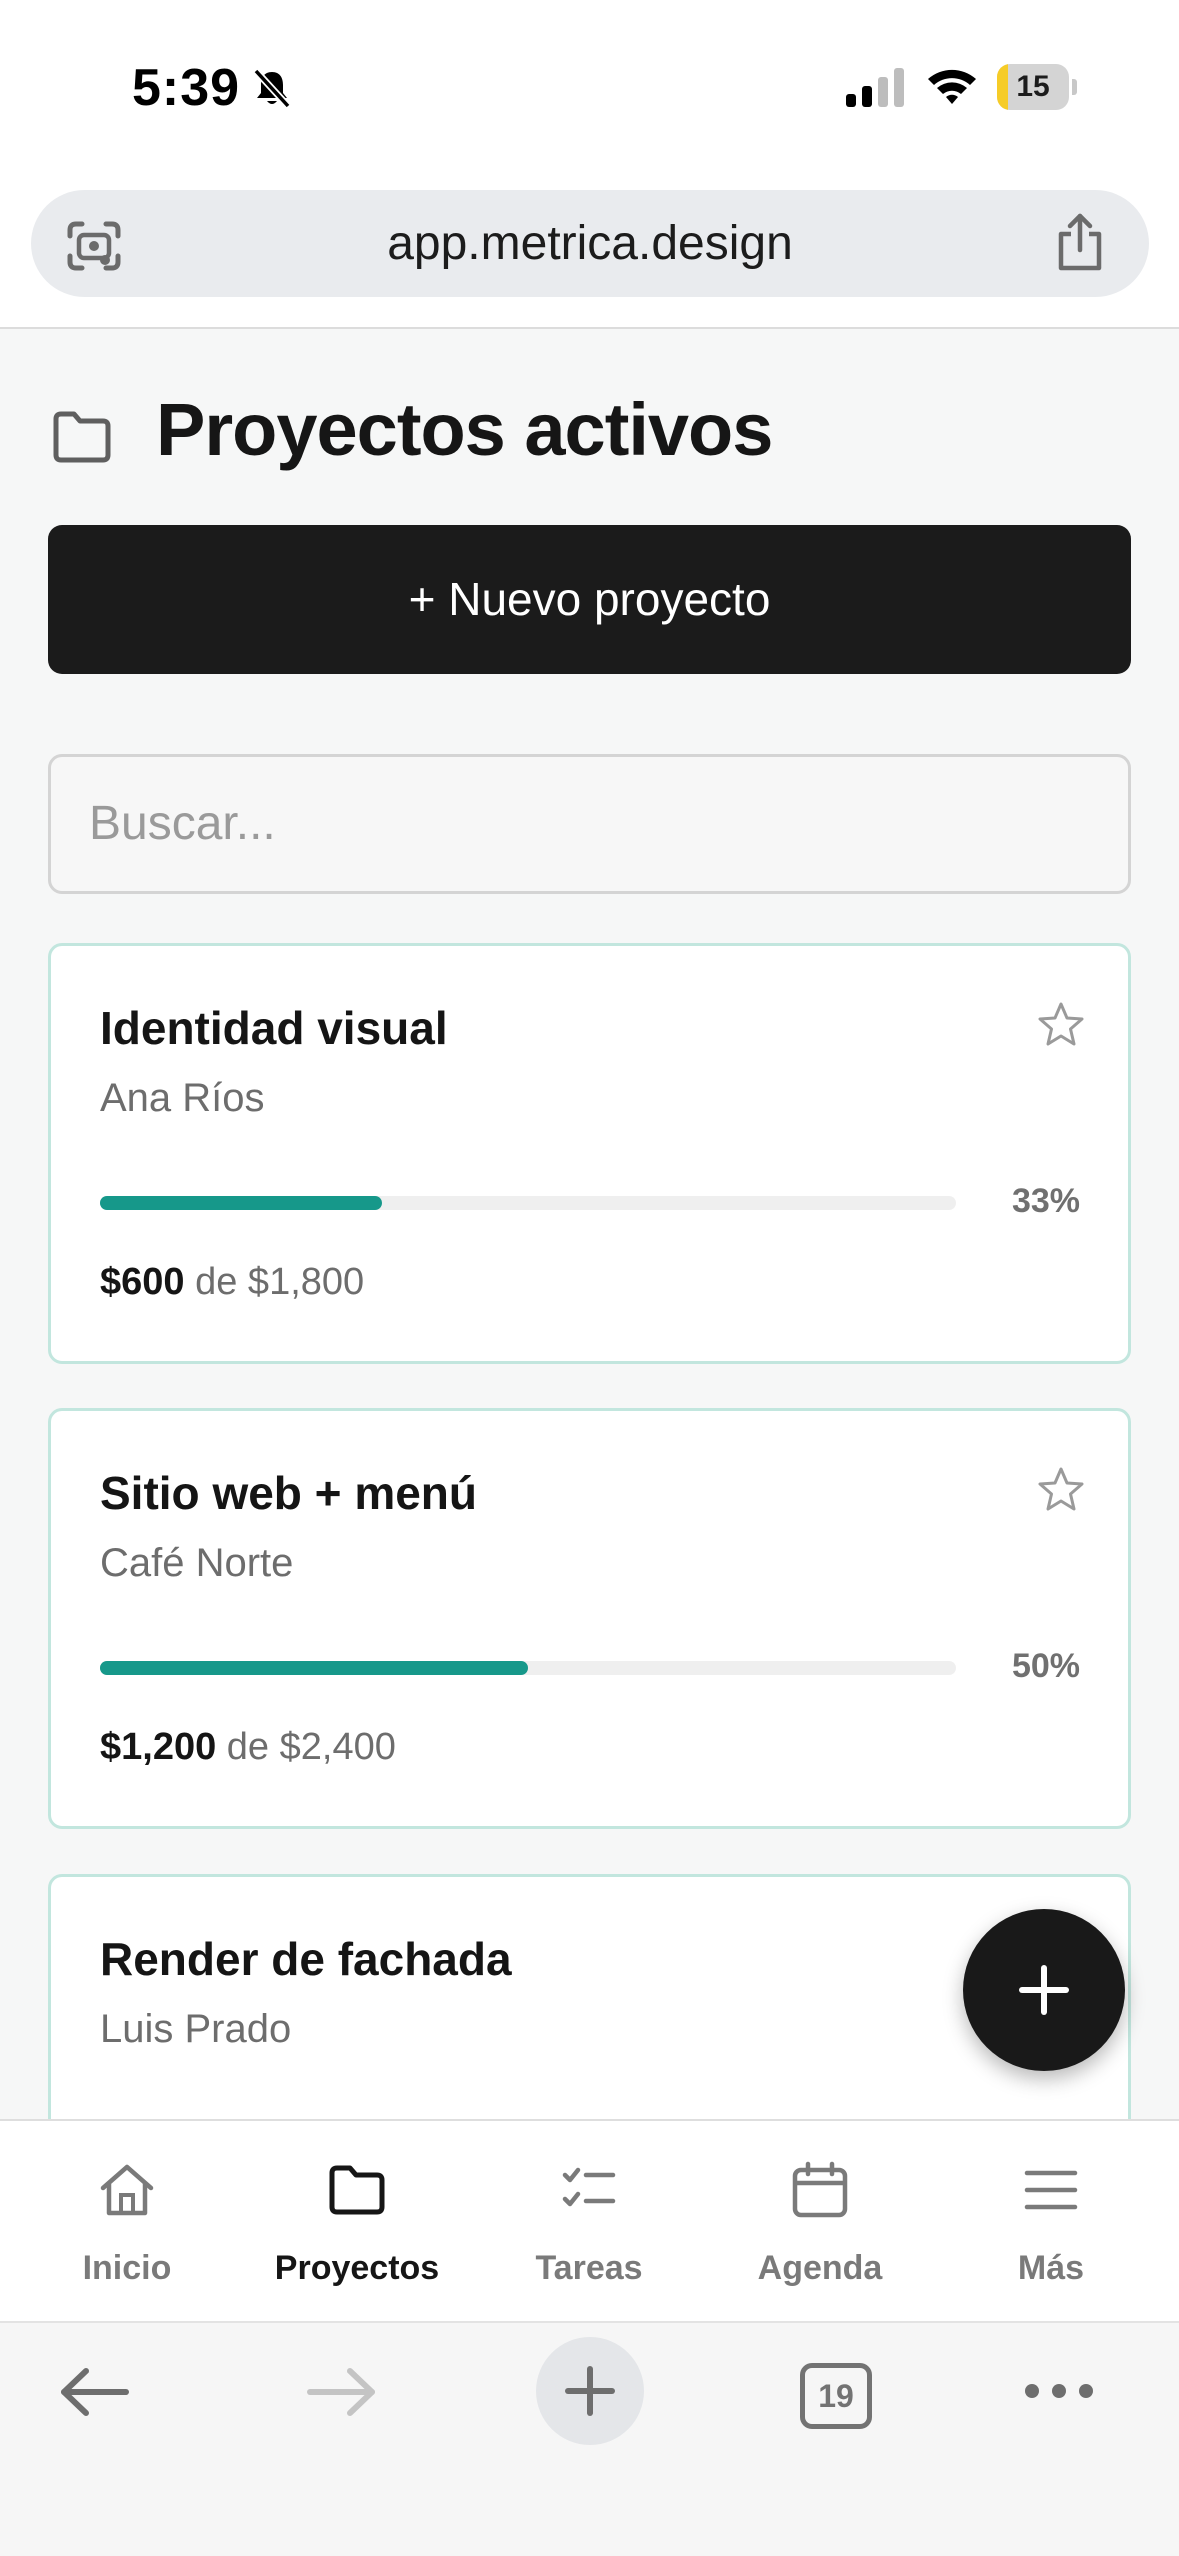  Describe the element at coordinates (306, 1959) in the screenshot. I see `project-title: Render de fachada` at that location.